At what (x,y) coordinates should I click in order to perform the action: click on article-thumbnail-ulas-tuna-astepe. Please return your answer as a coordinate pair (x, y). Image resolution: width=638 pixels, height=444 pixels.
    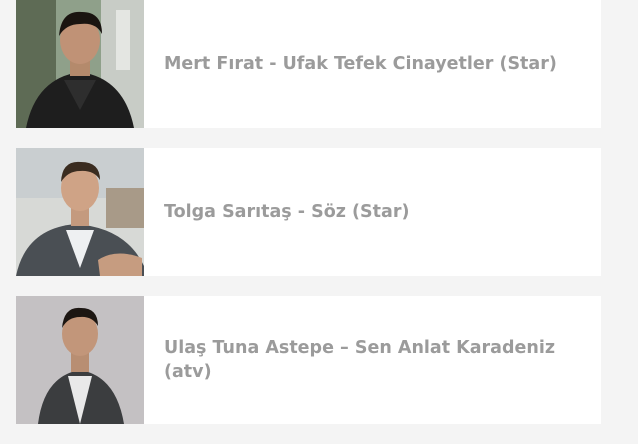
    Looking at the image, I should click on (80, 360).